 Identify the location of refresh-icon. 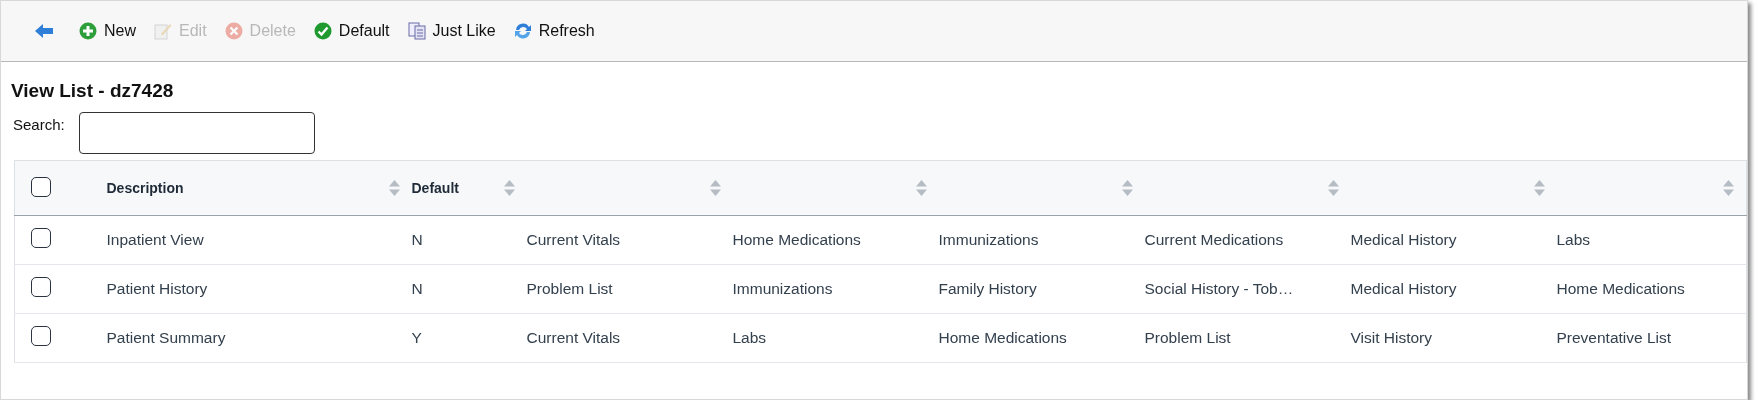
(522, 31).